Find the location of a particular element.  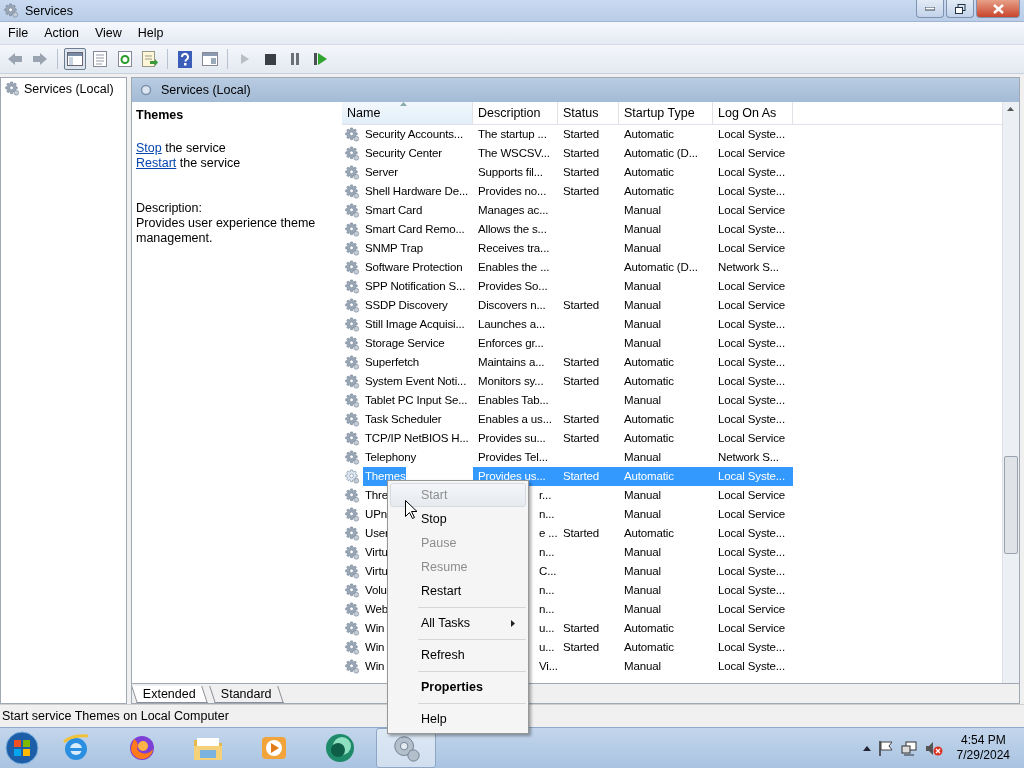

clock-time: 4:54 PM is located at coordinates (983, 740).